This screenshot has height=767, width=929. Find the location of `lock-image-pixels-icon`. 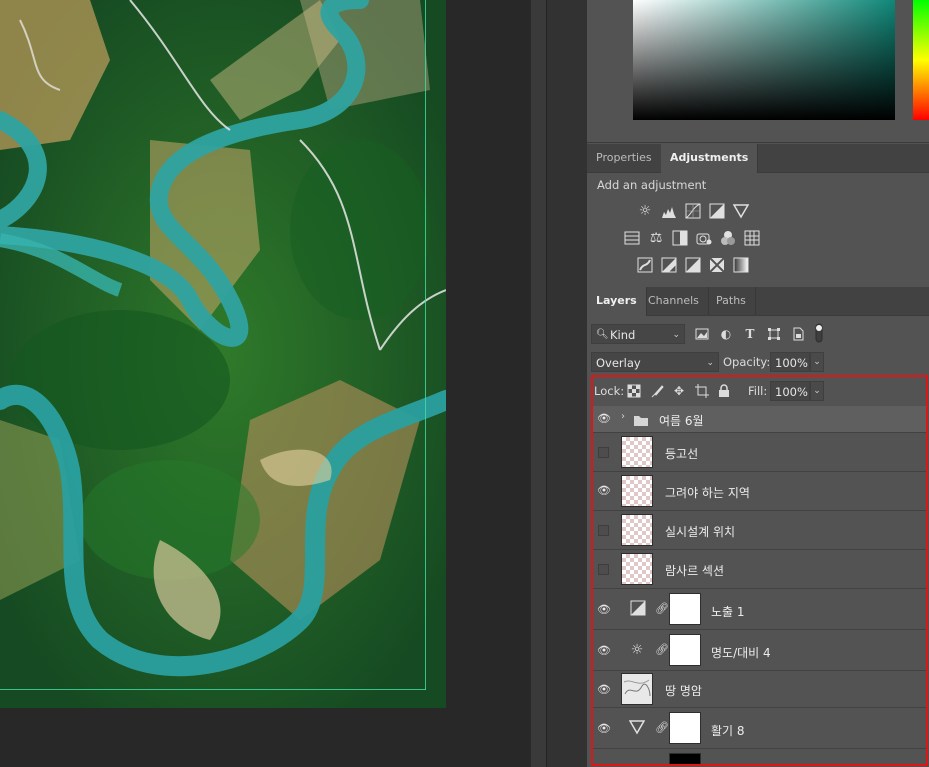

lock-image-pixels-icon is located at coordinates (657, 391).